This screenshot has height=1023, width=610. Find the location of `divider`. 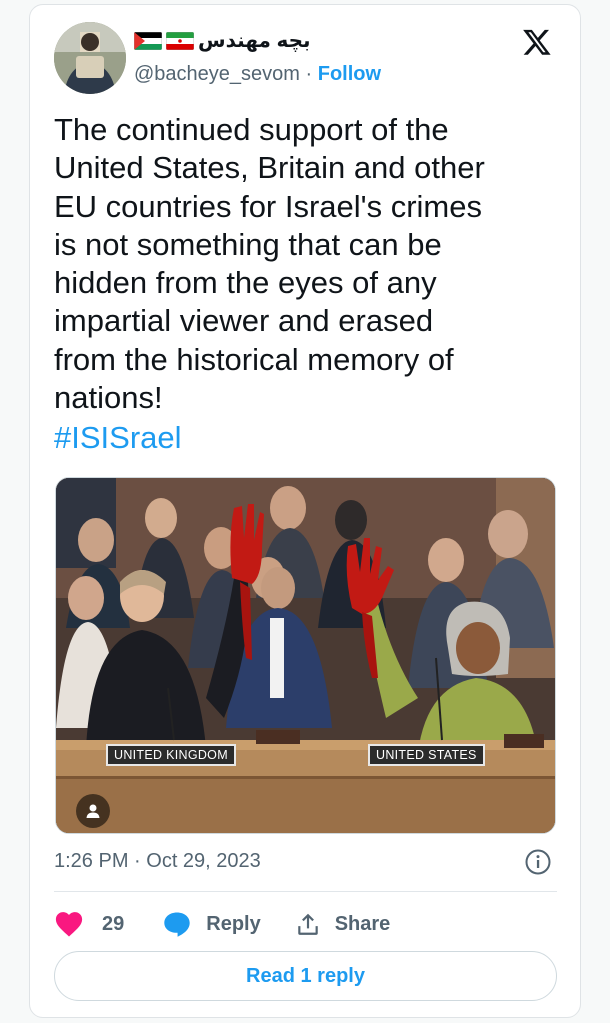

divider is located at coordinates (305, 891).